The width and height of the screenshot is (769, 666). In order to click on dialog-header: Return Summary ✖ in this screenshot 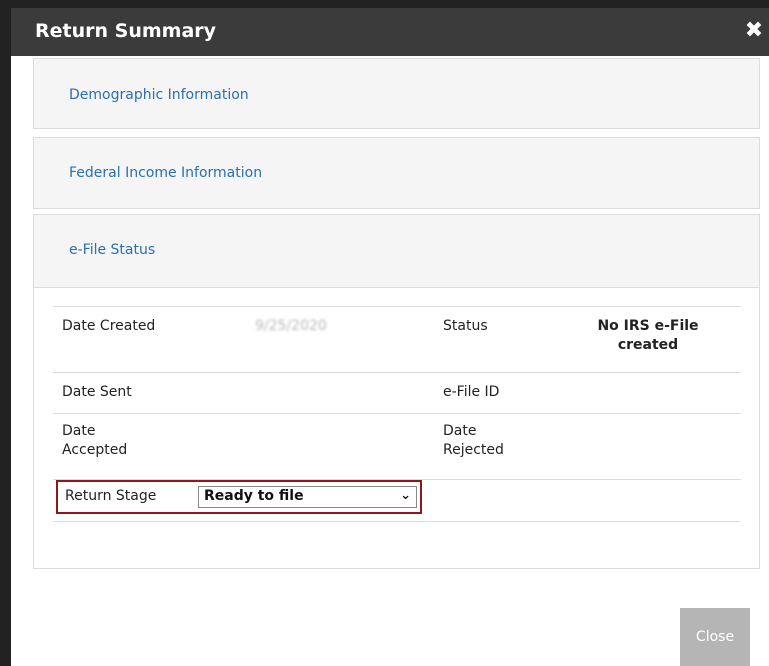, I will do `click(390, 32)`.